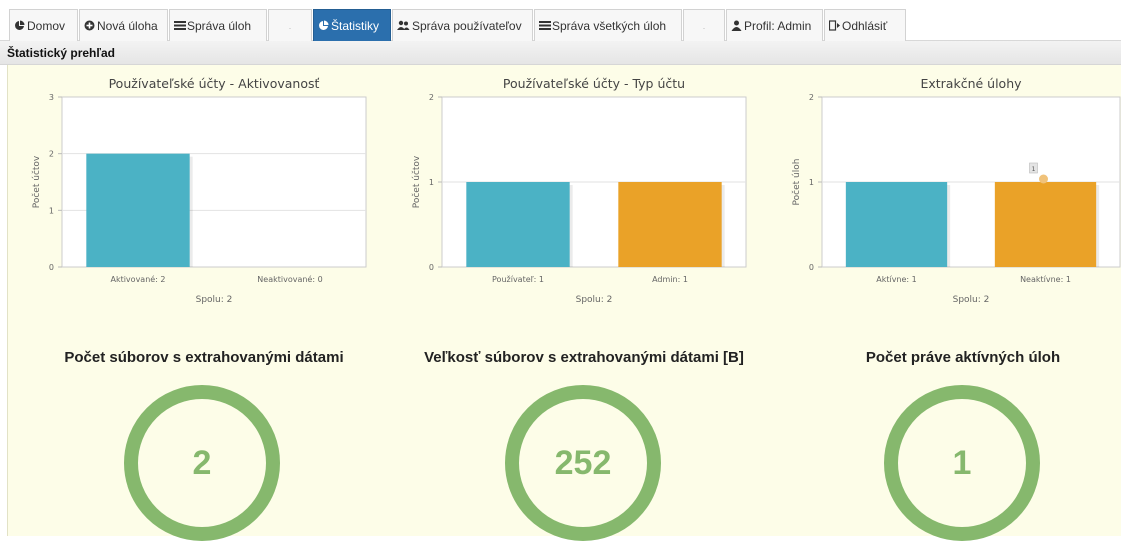  What do you see at coordinates (963, 357) in the screenshot?
I see `stat-active-tasks-title: Počet práve aktívných úloh` at bounding box center [963, 357].